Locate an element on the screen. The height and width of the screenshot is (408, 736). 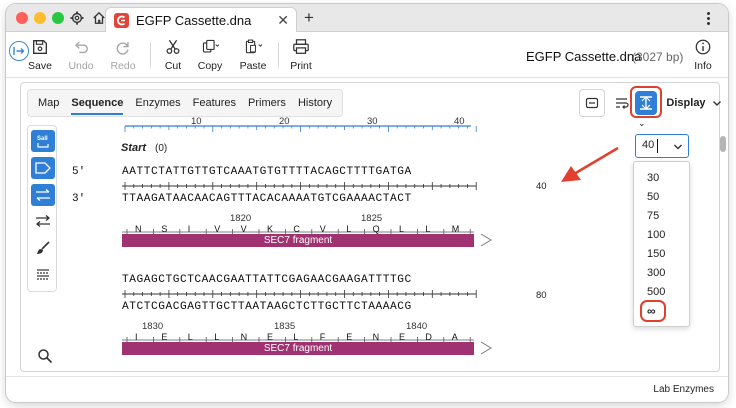
base-coordinate: 1820 is located at coordinates (241, 218).